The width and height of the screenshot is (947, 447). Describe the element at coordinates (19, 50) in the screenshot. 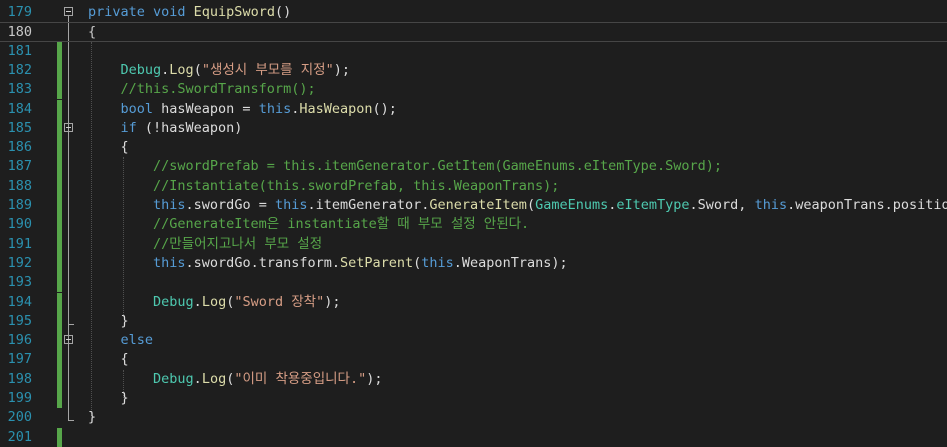

I see `line-number: 181` at that location.